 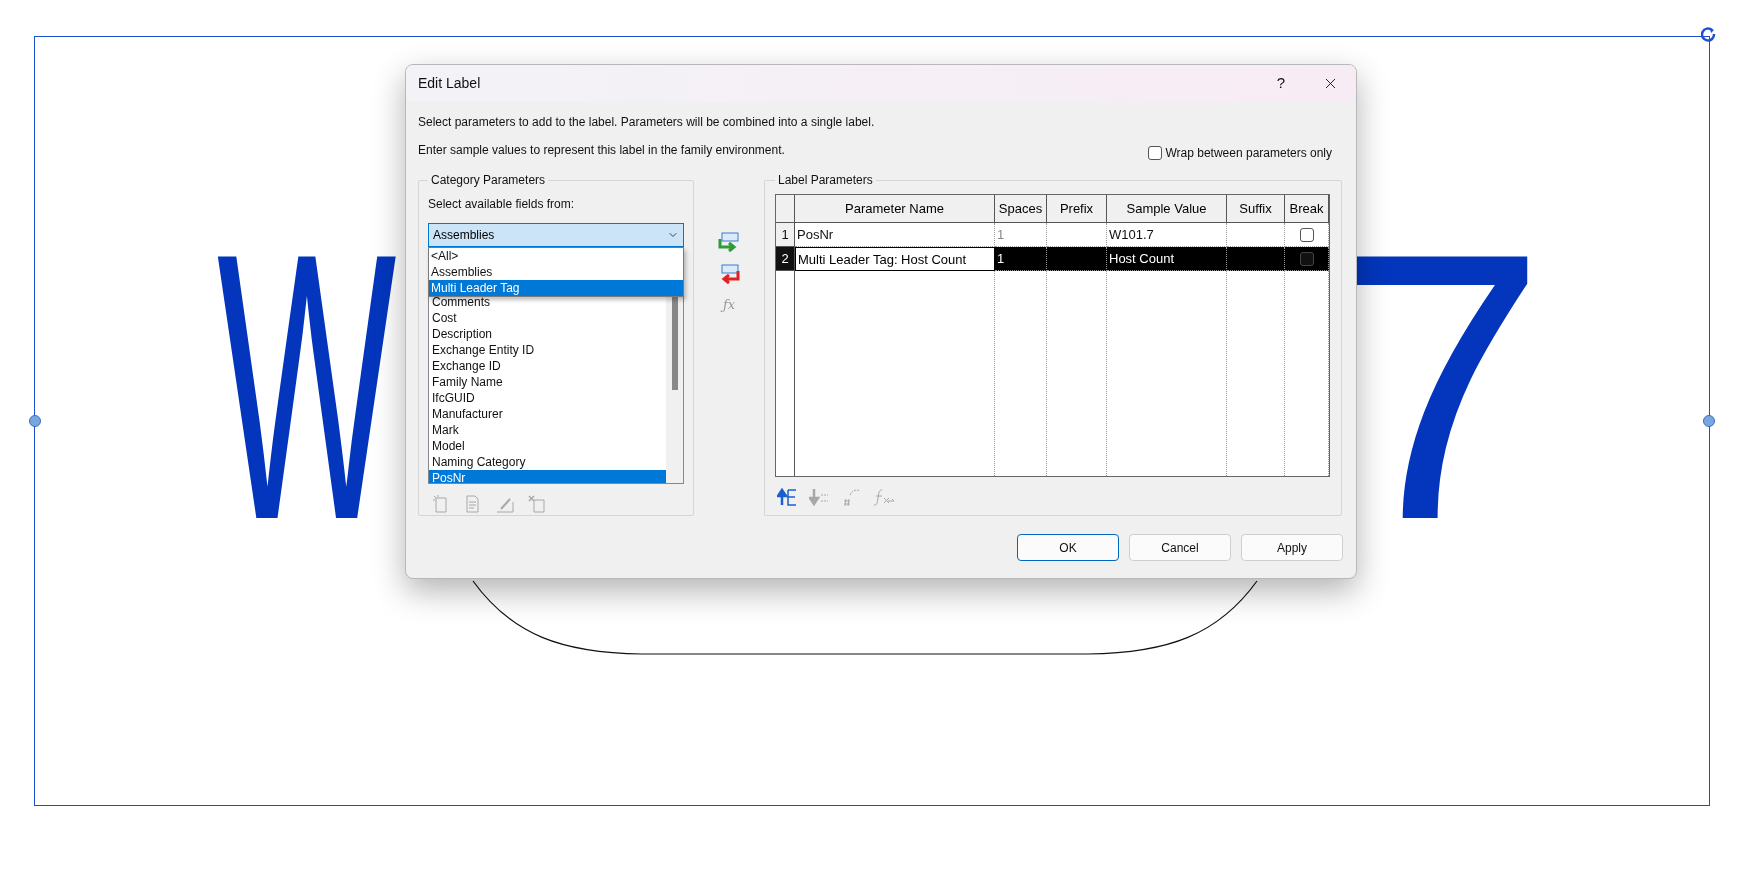 What do you see at coordinates (1180, 547) in the screenshot?
I see `dialog-button: Cancel` at bounding box center [1180, 547].